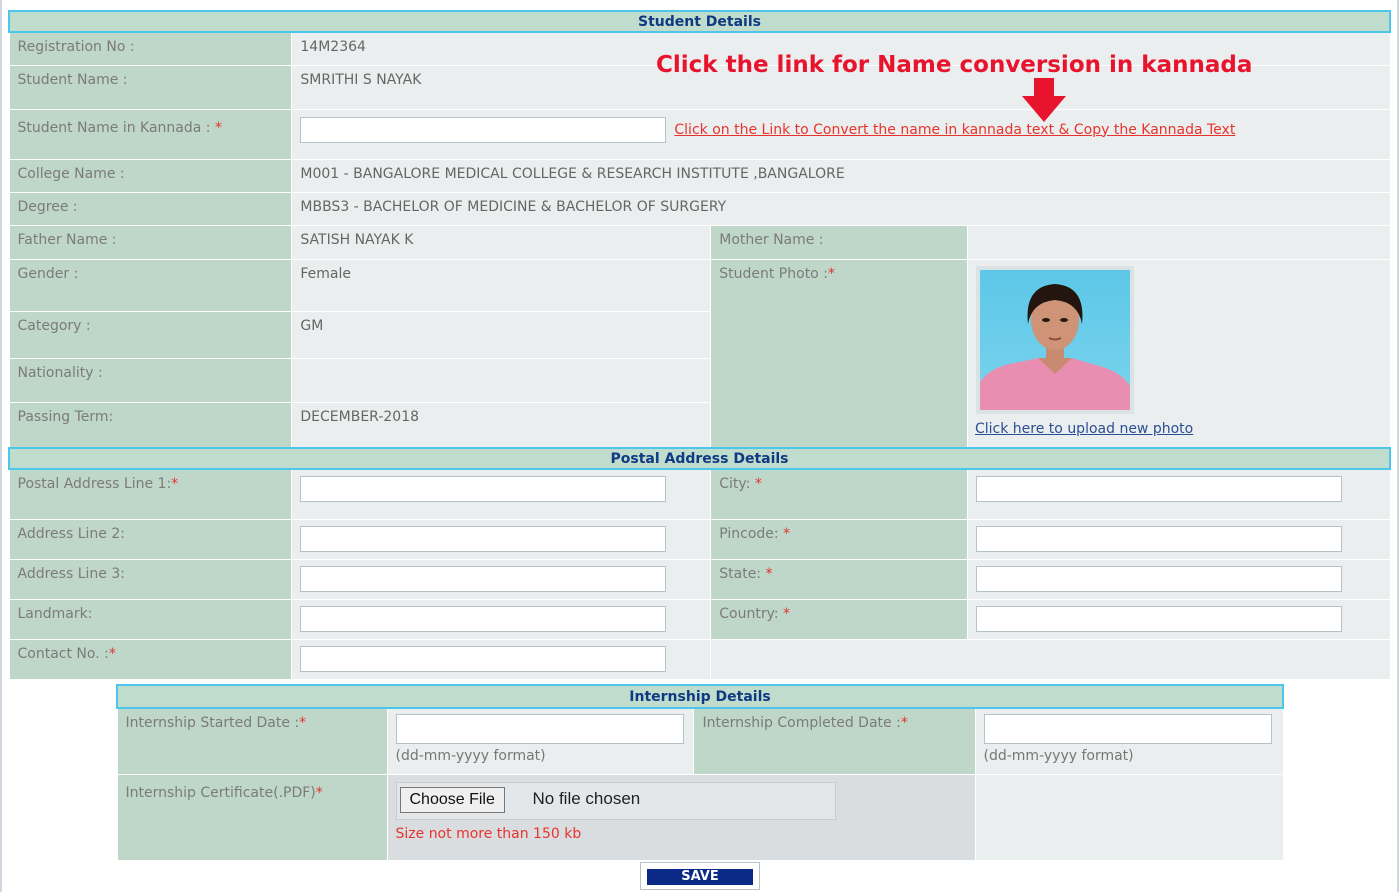  I want to click on country-label: Country: *, so click(839, 619).